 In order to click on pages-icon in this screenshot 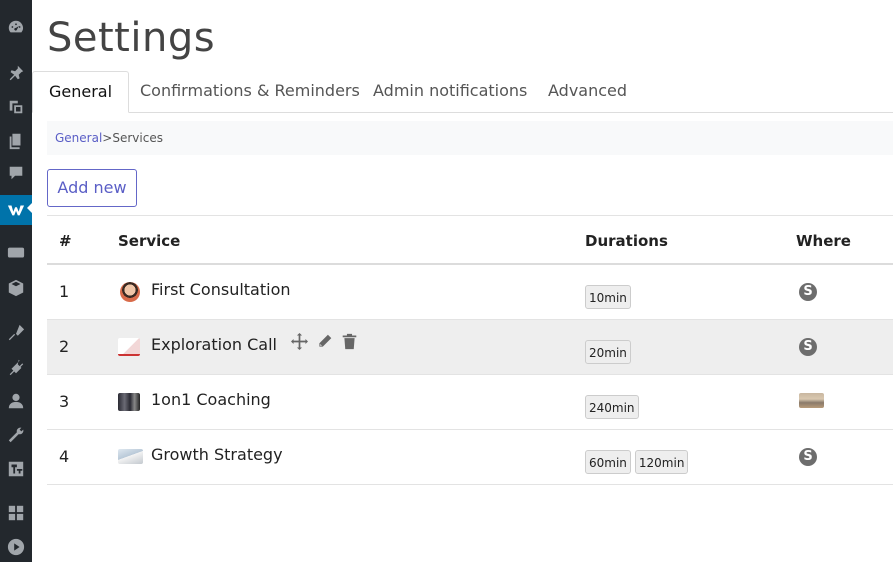, I will do `click(16, 141)`.